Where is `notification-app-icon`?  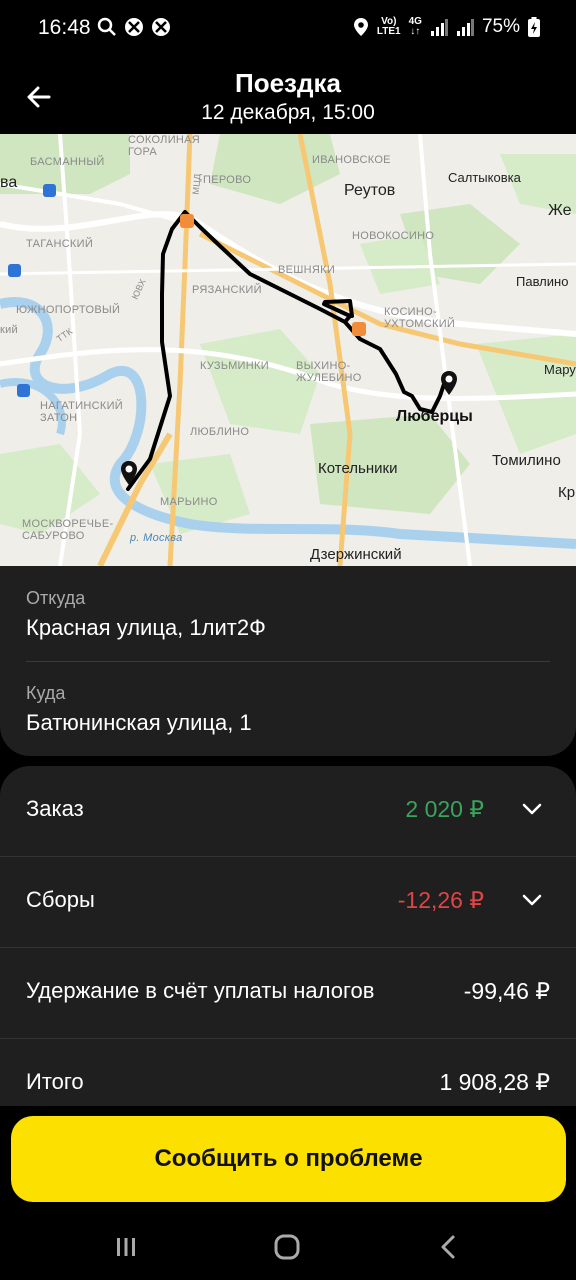 notification-app-icon is located at coordinates (134, 27).